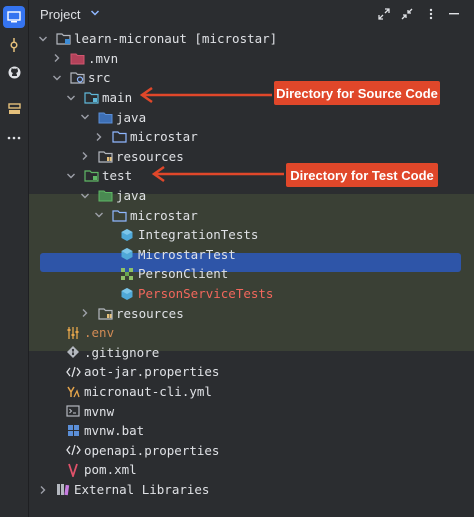 The height and width of the screenshot is (517, 474). Describe the element at coordinates (99, 333) in the screenshot. I see `tree-node-label: .env` at that location.